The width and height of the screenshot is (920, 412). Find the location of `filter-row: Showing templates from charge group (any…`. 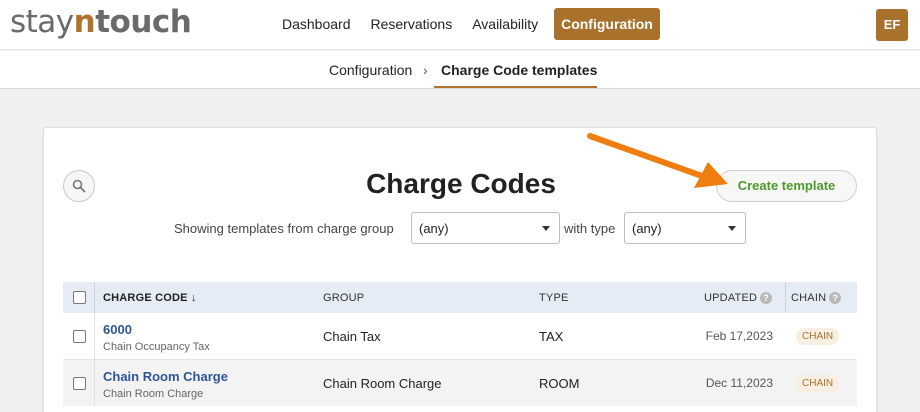

filter-row: Showing templates from charge group (any… is located at coordinates (461, 228).